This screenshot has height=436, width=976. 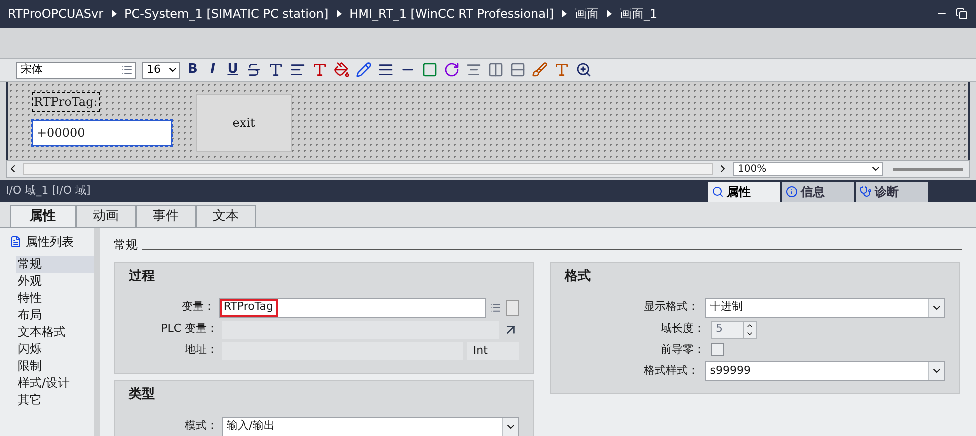 What do you see at coordinates (76, 70) in the screenshot?
I see `font-field: 宋体` at bounding box center [76, 70].